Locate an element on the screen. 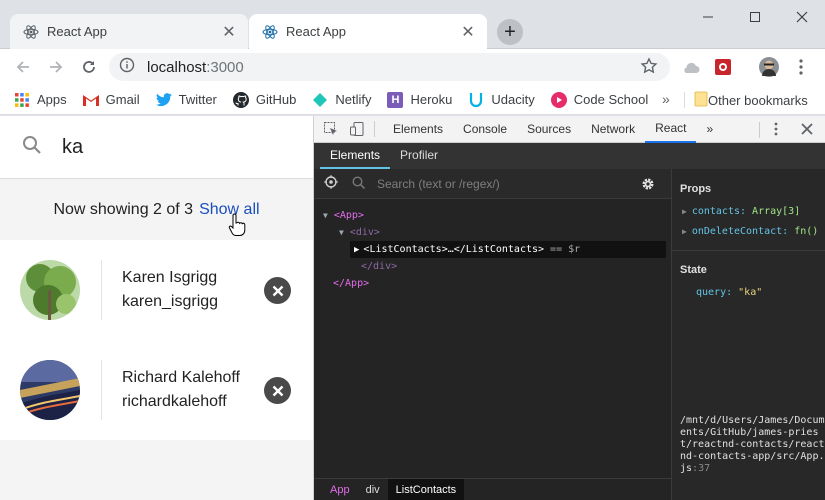 This screenshot has width=825, height=500. tab-title: React App is located at coordinates (77, 31).